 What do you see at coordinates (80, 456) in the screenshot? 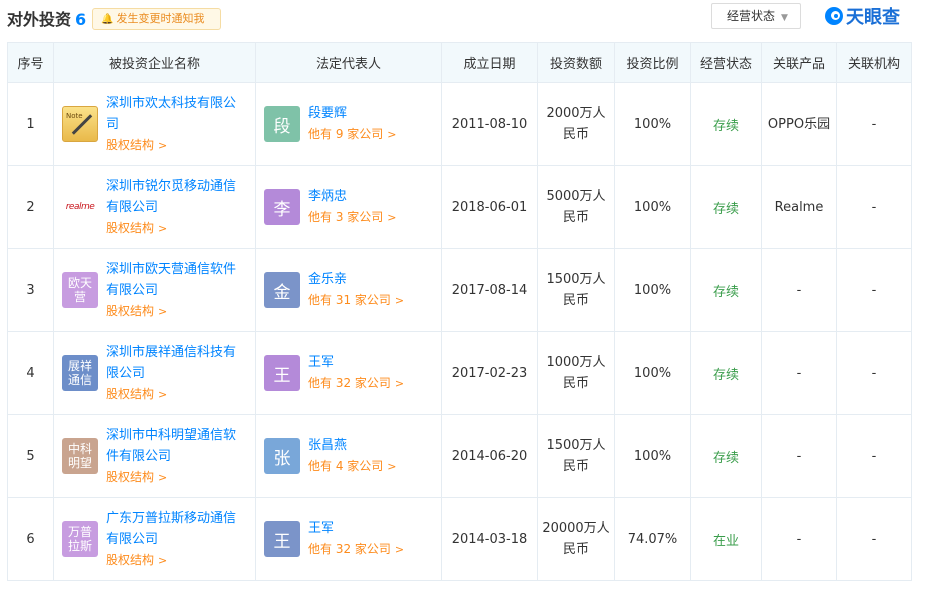
I see `company-logo: 中科明望` at bounding box center [80, 456].